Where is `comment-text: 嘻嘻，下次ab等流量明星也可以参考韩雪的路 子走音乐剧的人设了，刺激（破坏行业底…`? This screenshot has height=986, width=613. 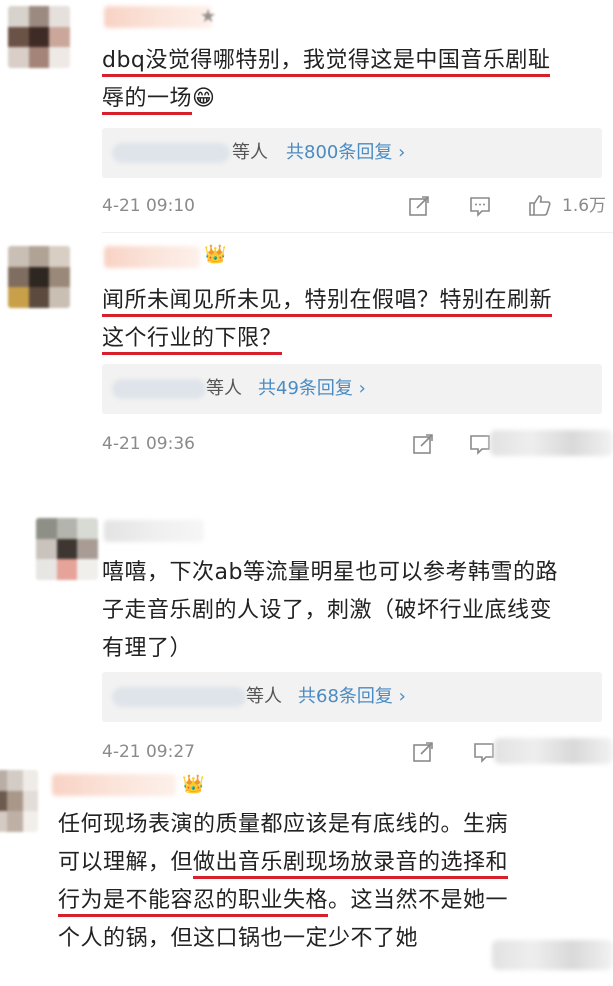
comment-text: 嘻嘻，下次ab等流量明星也可以参考韩雪的路 子走音乐剧的人设了，刺激（破坏行业底… is located at coordinates (345, 611).